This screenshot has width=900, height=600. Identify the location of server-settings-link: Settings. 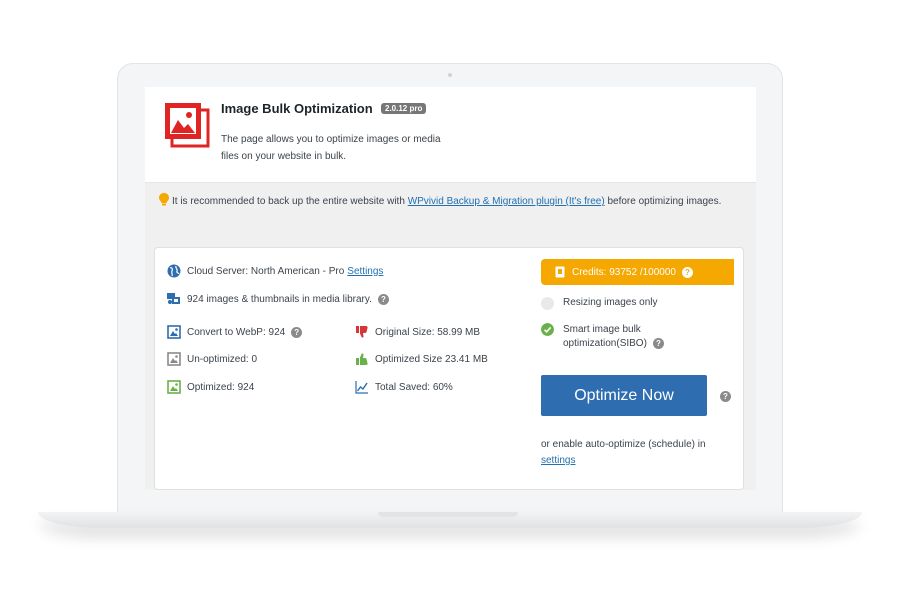
(365, 271).